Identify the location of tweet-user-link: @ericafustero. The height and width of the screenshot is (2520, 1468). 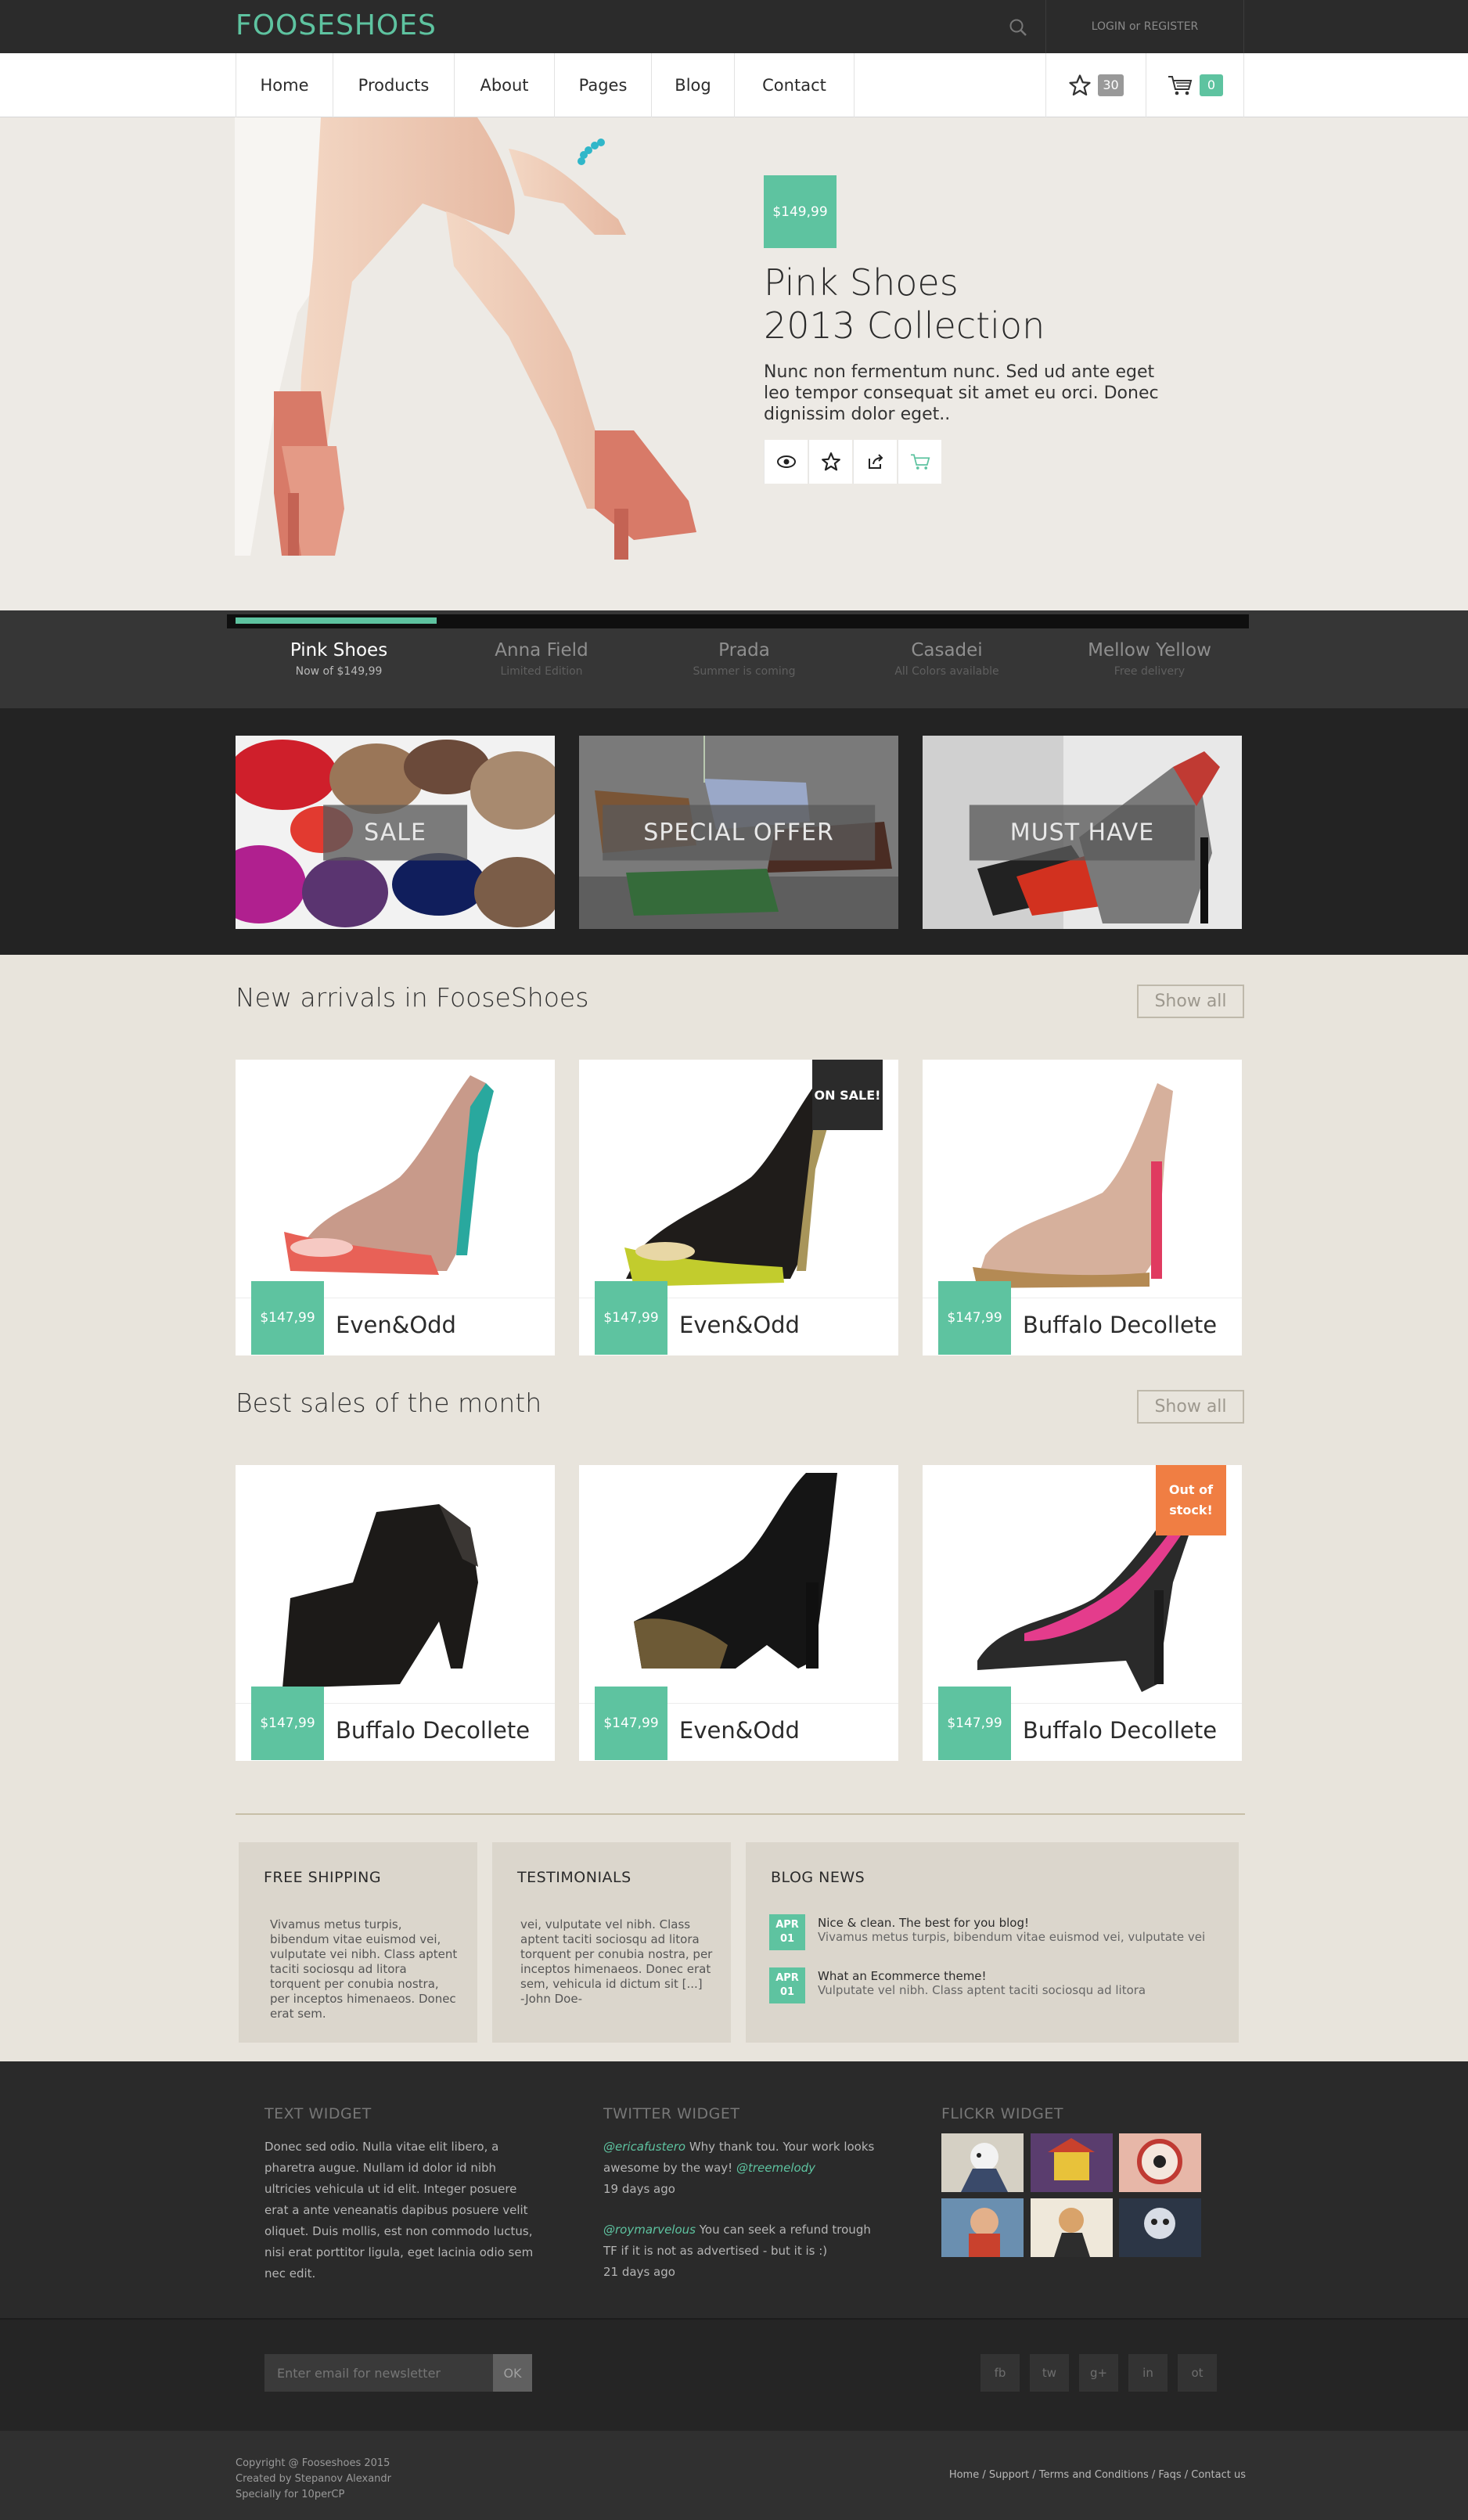
(644, 2147).